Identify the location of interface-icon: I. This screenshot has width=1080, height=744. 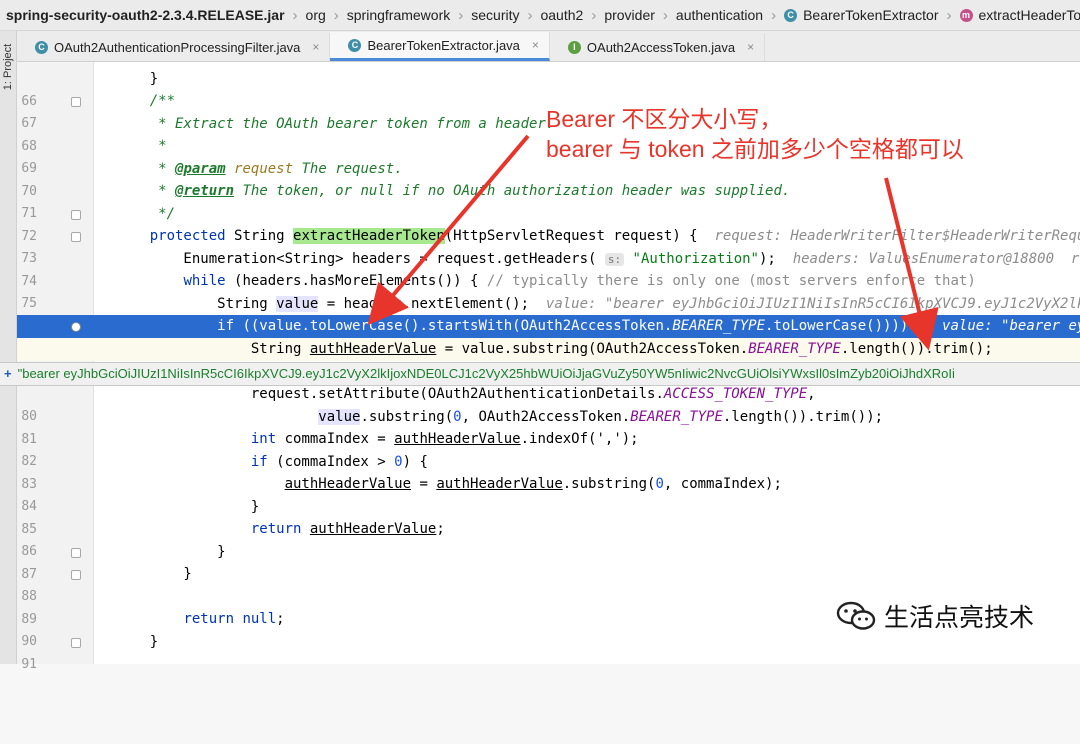
(574, 47).